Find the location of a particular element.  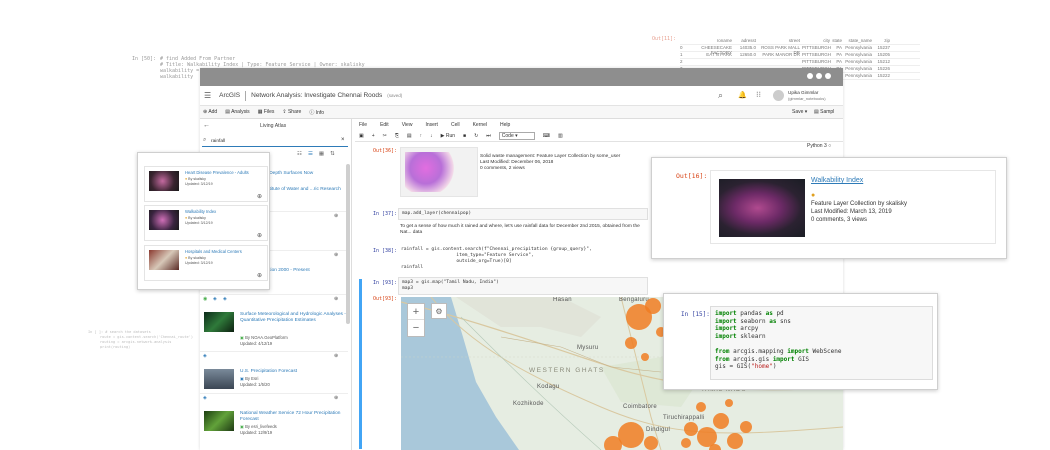

toolbar-files: ▦ Files is located at coordinates (266, 112).